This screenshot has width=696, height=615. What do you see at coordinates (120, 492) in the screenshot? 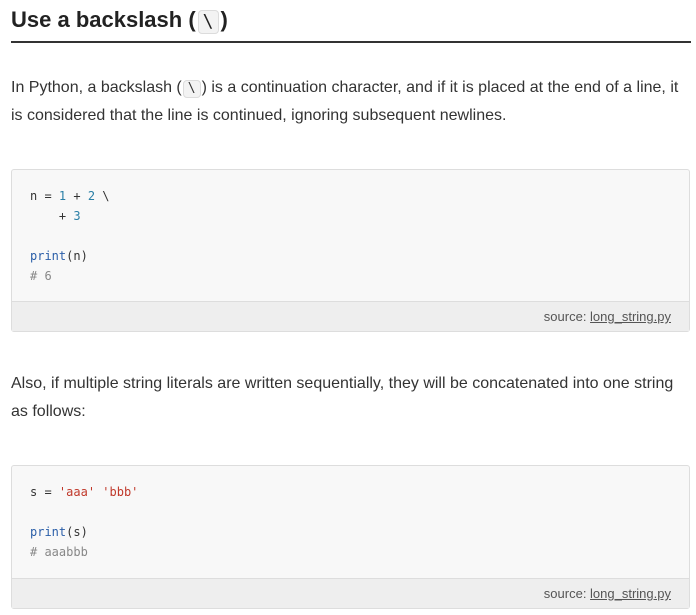
I see `code-token-string: 'bbb'` at bounding box center [120, 492].